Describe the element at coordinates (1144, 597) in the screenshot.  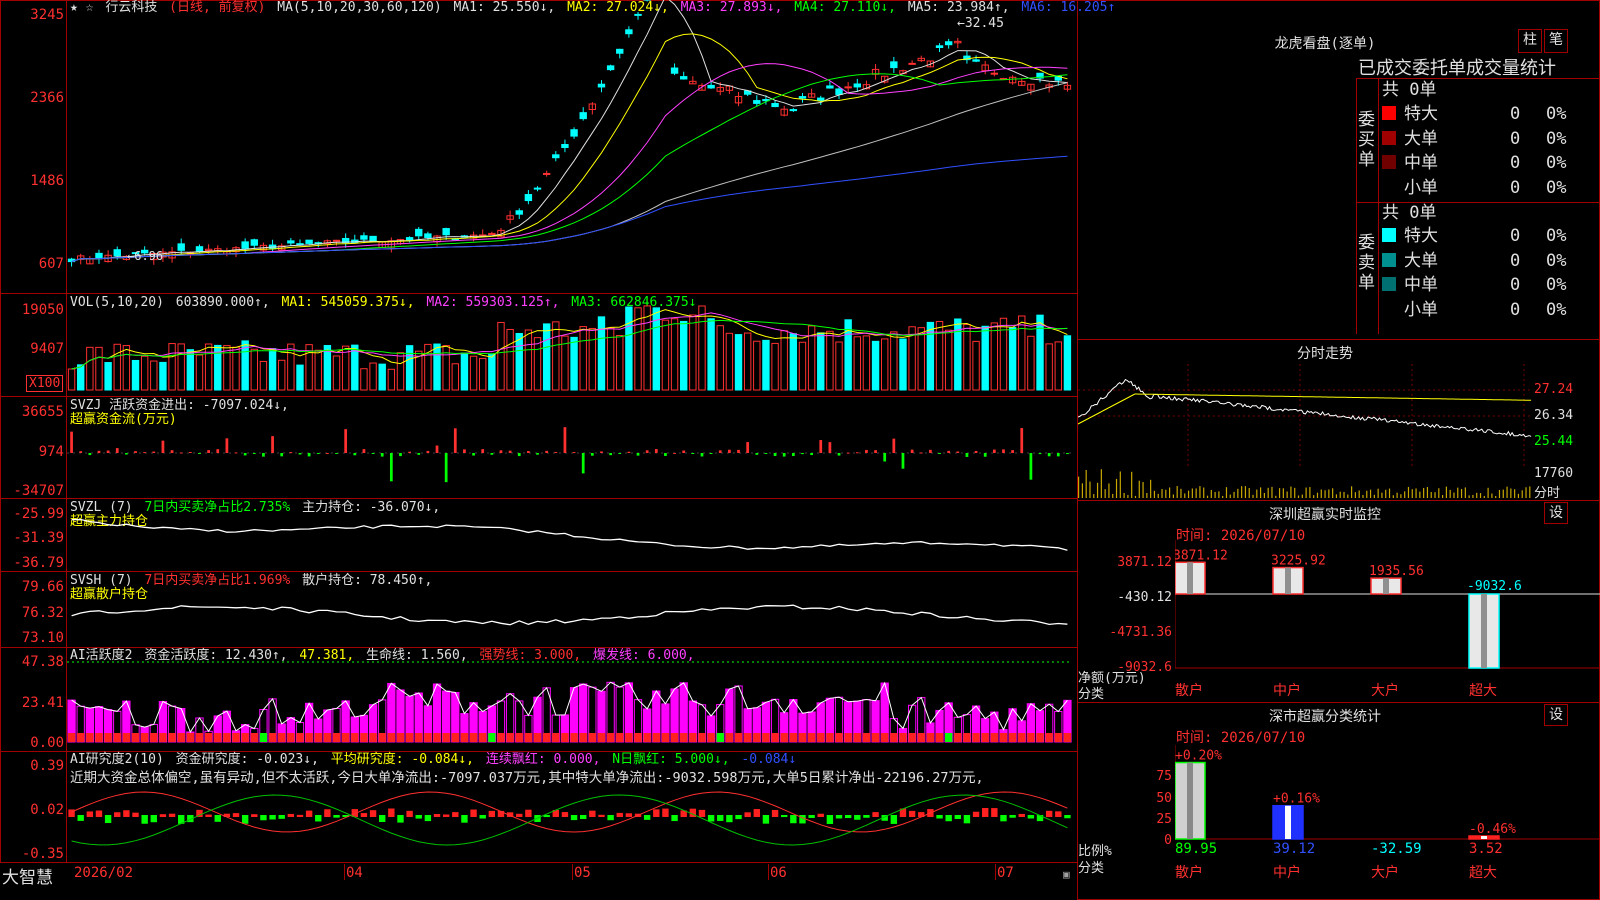
I see `sz-monitor-axis-2: -430.12` at that location.